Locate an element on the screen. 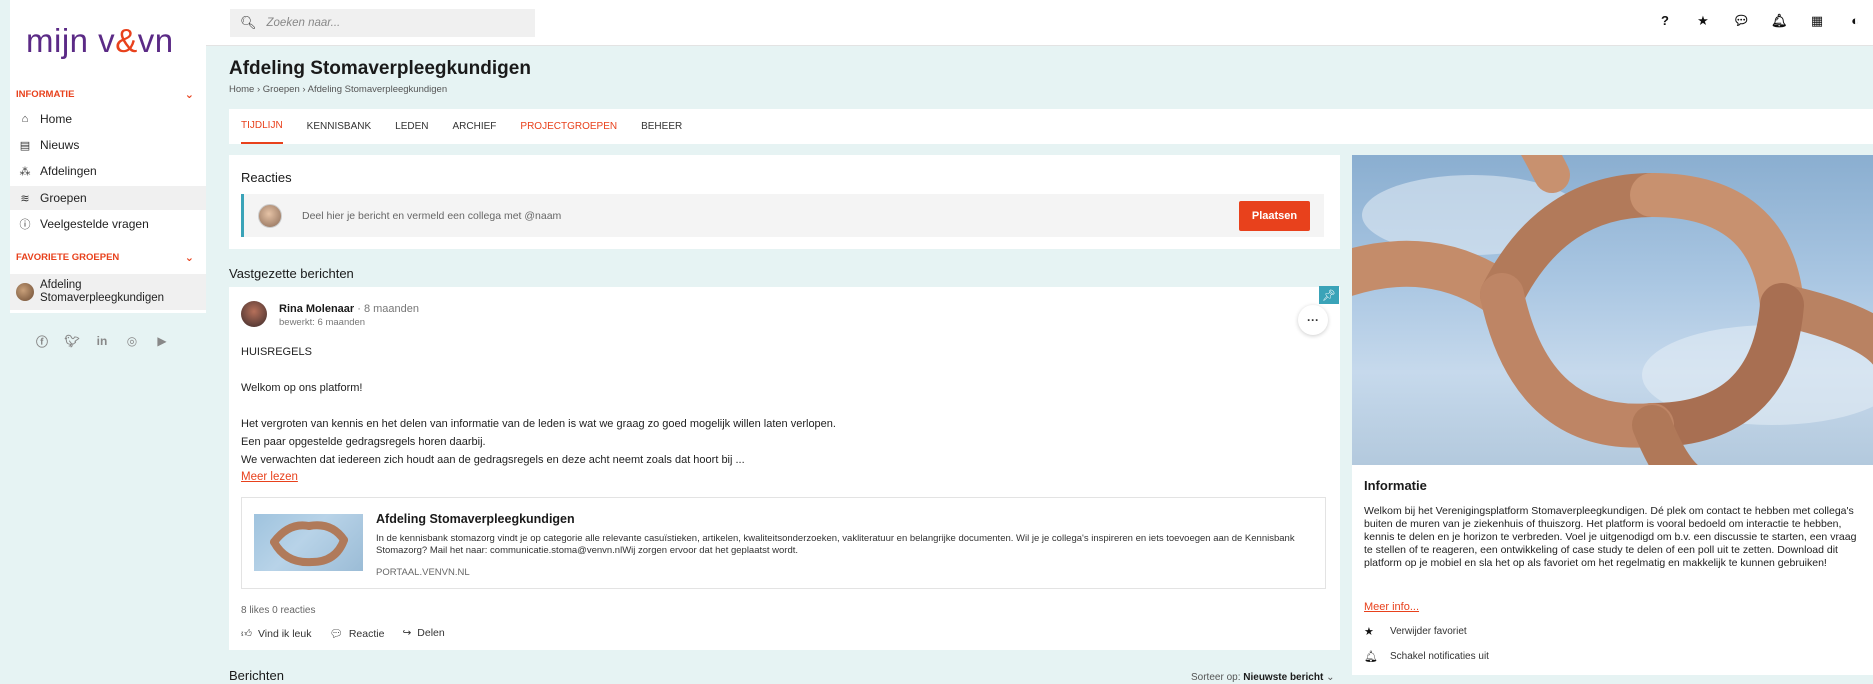  hands-circle-image is located at coordinates (1612, 310).